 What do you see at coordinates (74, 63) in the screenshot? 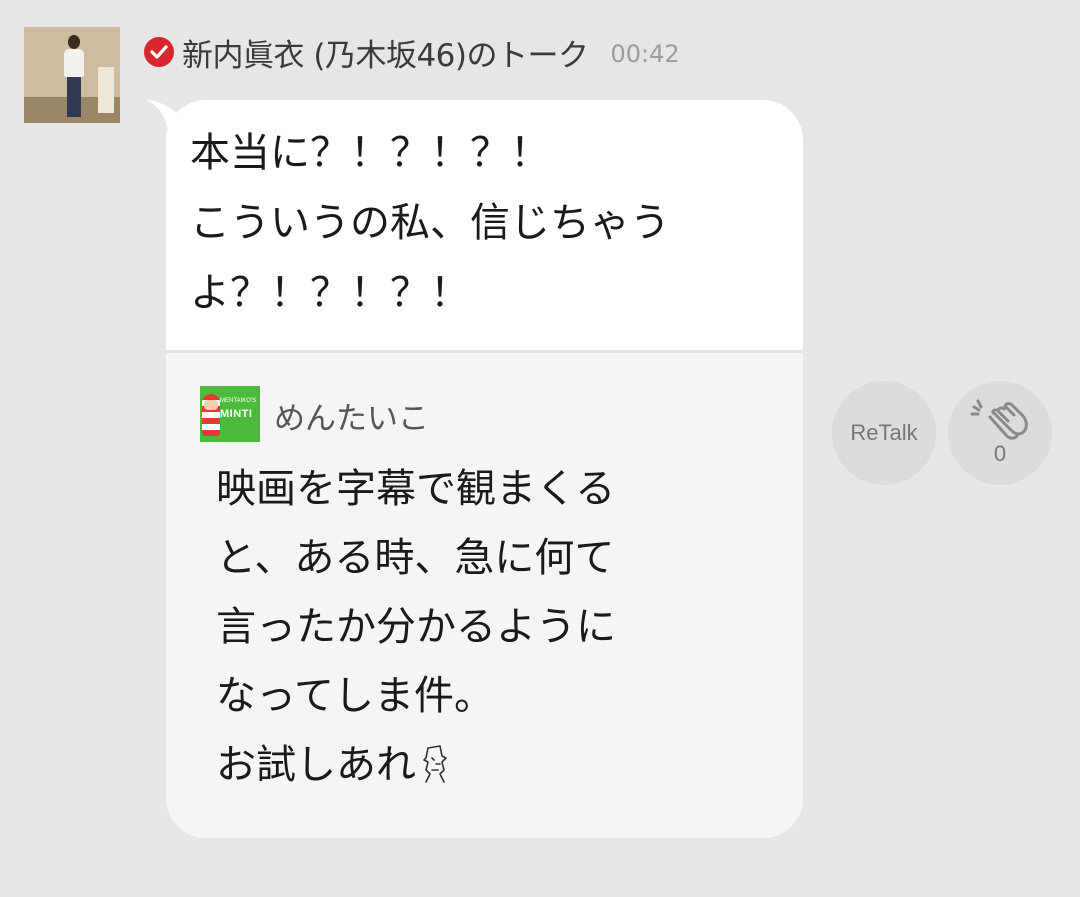
I see `avatar-person-top` at bounding box center [74, 63].